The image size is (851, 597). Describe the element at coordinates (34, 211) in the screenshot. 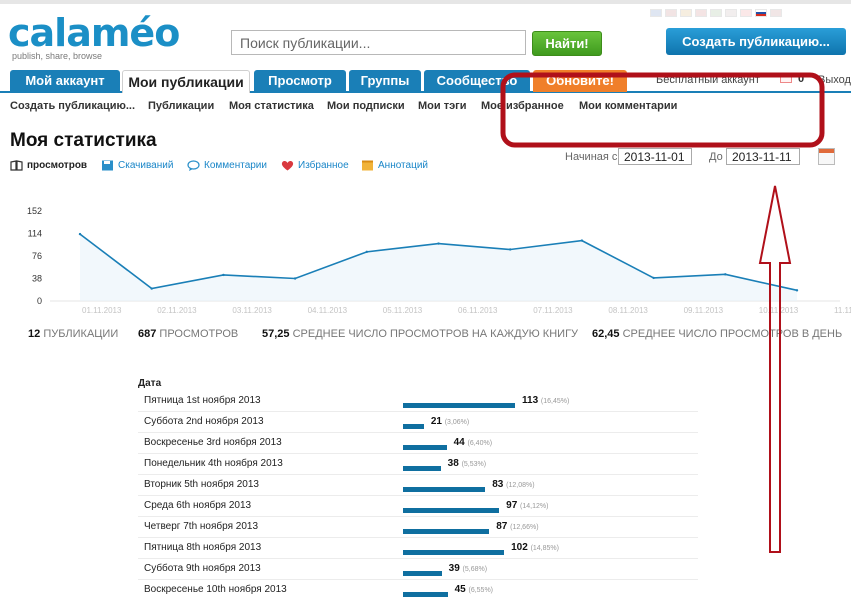

I see `y-tick-label: 152` at that location.